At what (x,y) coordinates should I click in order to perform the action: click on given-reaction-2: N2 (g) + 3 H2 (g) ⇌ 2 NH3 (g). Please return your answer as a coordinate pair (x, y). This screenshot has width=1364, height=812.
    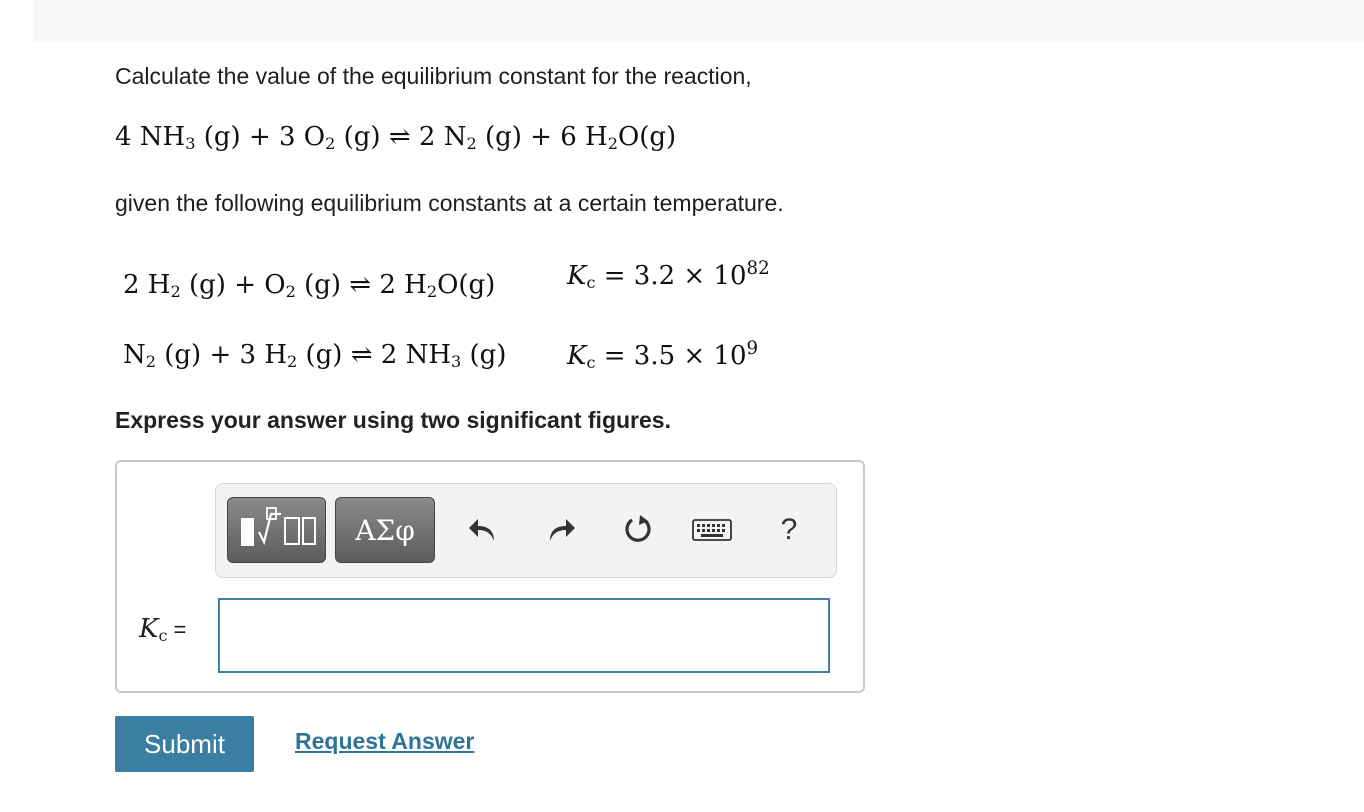
    Looking at the image, I should click on (315, 356).